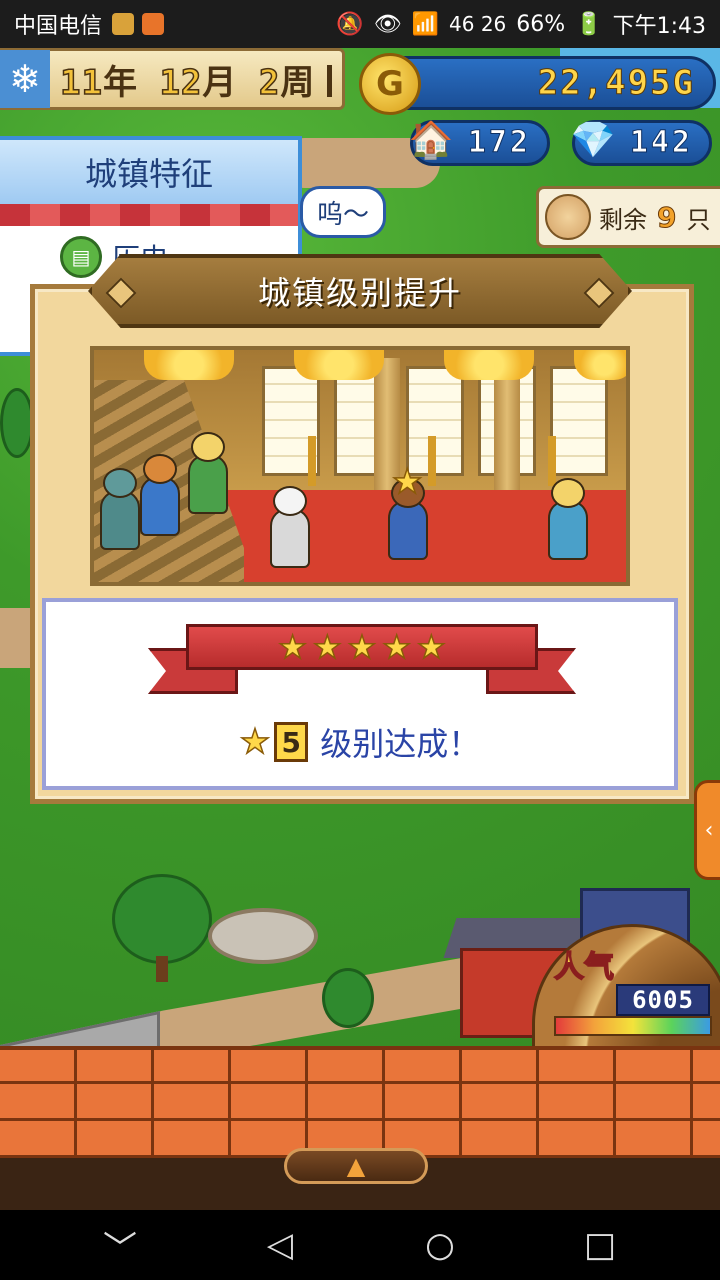 The width and height of the screenshot is (720, 1280). What do you see at coordinates (290, 538) in the screenshot?
I see `elder-character` at bounding box center [290, 538].